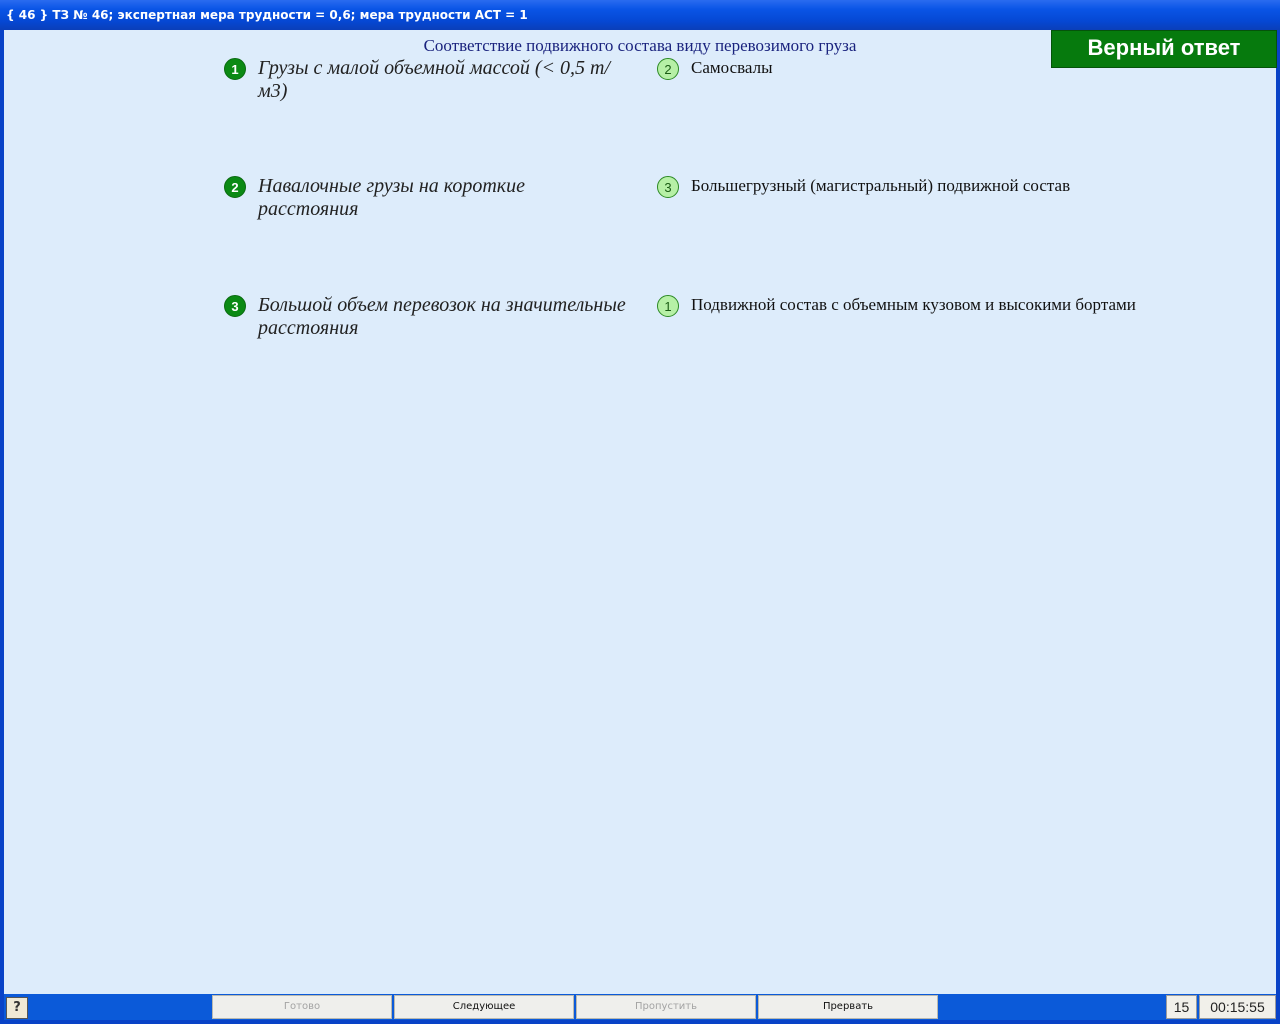  I want to click on right-item-answer-3: 1, so click(668, 306).